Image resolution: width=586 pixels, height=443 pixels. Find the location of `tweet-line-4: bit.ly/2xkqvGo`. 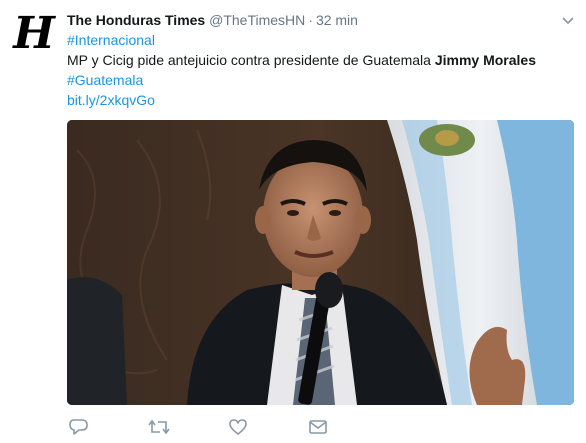

tweet-line-4: bit.ly/2xkqvGo is located at coordinates (322, 100).